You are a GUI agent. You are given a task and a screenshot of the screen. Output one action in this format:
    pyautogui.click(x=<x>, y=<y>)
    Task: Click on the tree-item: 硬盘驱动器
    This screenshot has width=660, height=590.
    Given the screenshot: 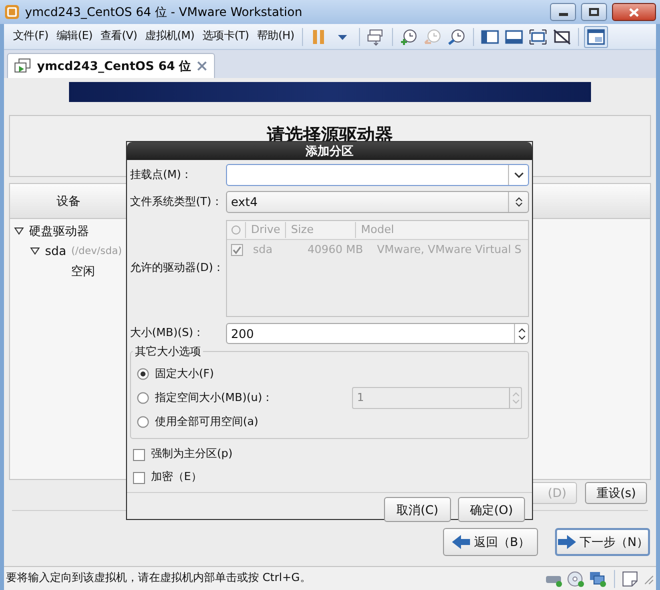 What is the action you would take?
    pyautogui.click(x=59, y=231)
    